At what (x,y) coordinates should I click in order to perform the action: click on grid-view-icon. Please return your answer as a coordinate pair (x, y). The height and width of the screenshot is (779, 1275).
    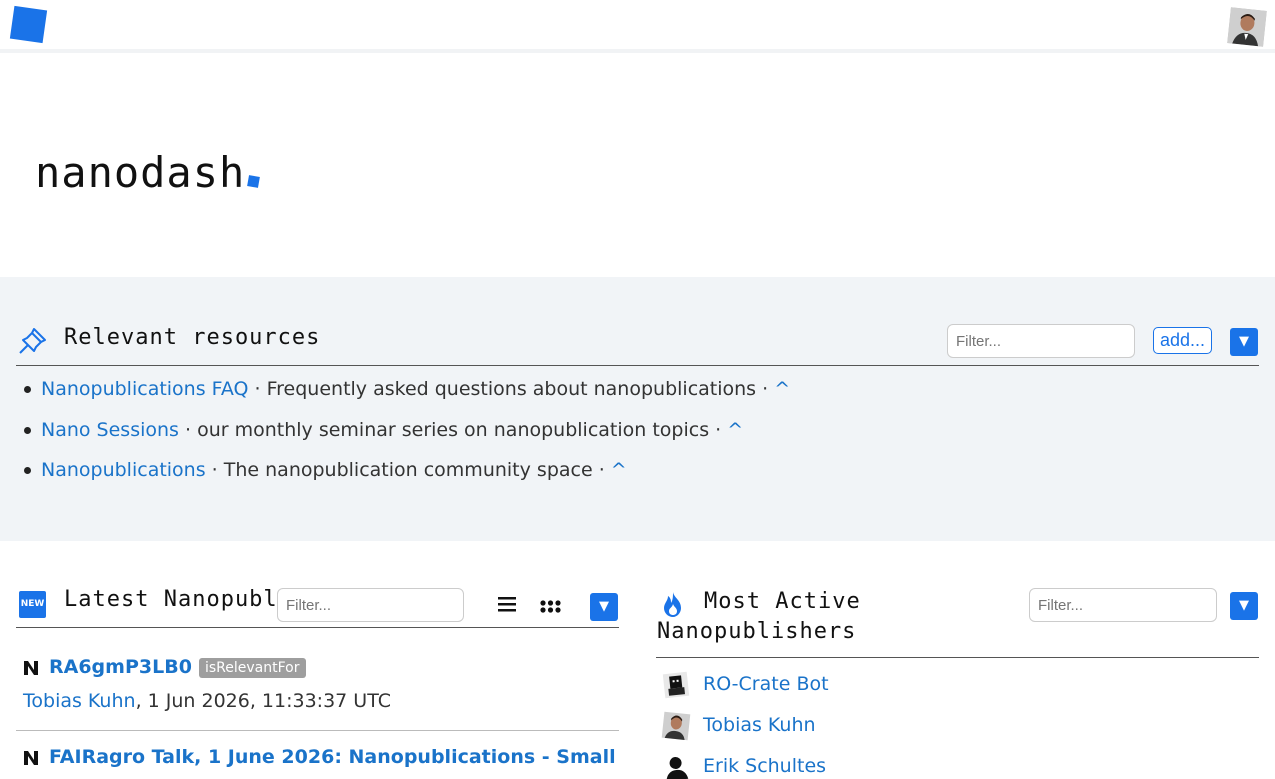
    Looking at the image, I should click on (550, 605).